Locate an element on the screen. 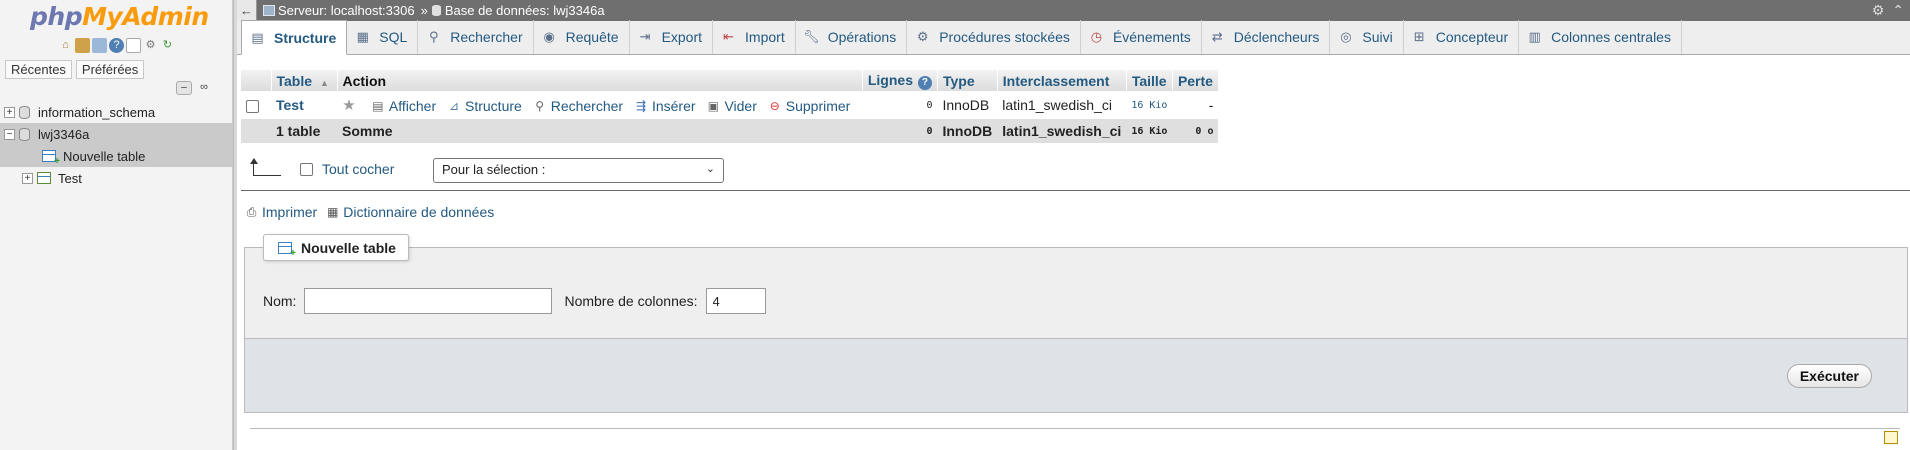 The height and width of the screenshot is (450, 1910). tab-designer: ⊞ Concepteur is located at coordinates (1462, 37).